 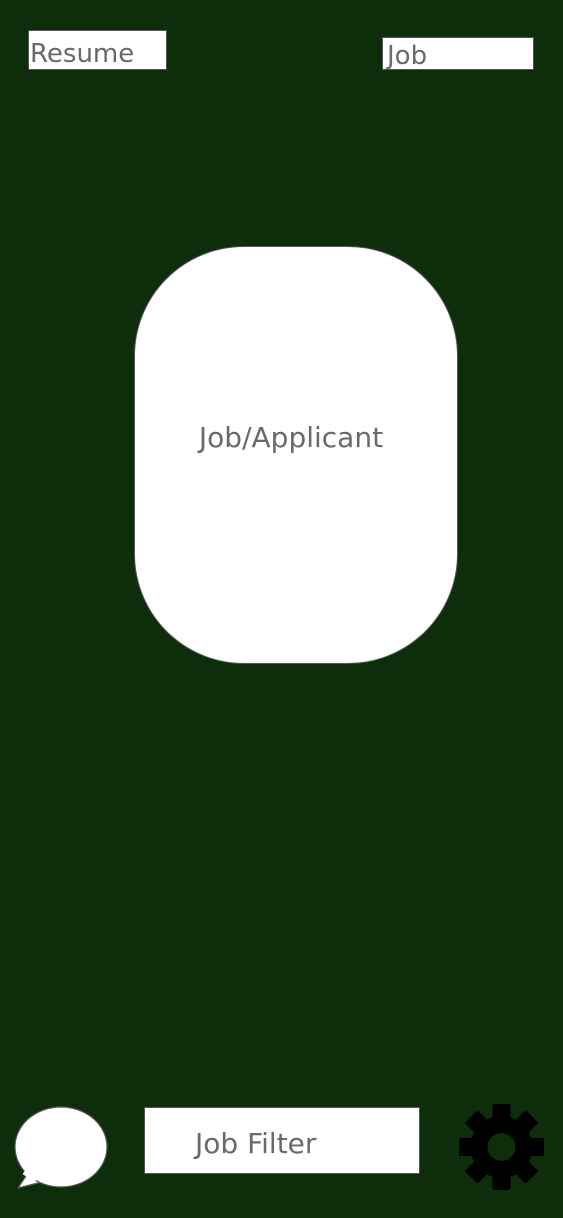 What do you see at coordinates (458, 53) in the screenshot?
I see `job-button: Job` at bounding box center [458, 53].